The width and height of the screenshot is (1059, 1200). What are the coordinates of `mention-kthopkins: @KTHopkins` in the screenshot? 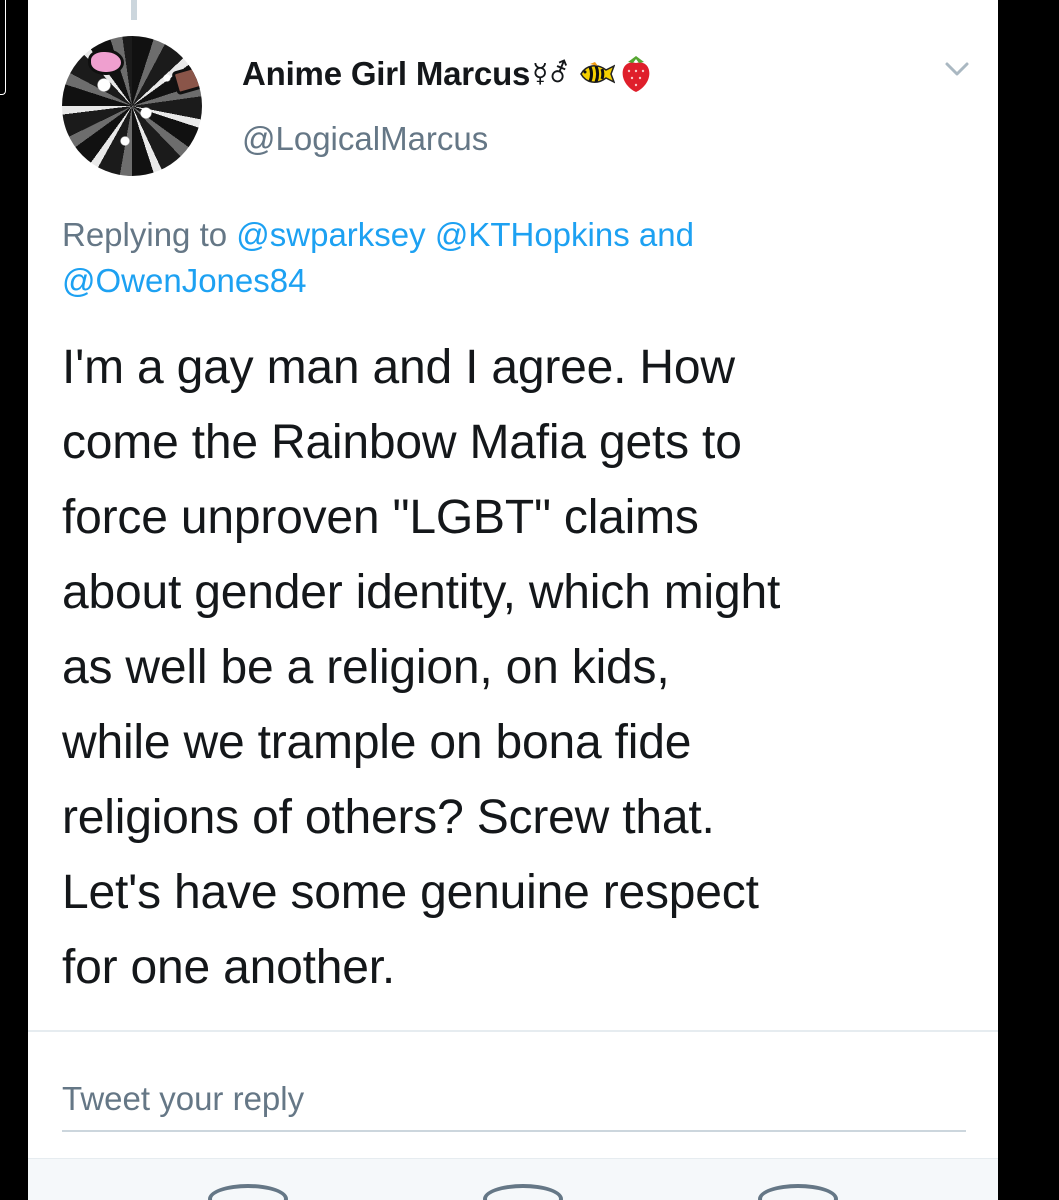 It's located at (532, 234).